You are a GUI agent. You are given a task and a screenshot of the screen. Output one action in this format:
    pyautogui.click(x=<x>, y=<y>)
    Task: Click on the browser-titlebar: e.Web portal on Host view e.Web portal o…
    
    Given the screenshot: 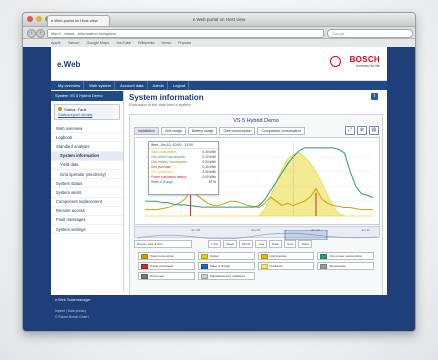 What is the action you would take?
    pyautogui.click(x=219, y=20)
    